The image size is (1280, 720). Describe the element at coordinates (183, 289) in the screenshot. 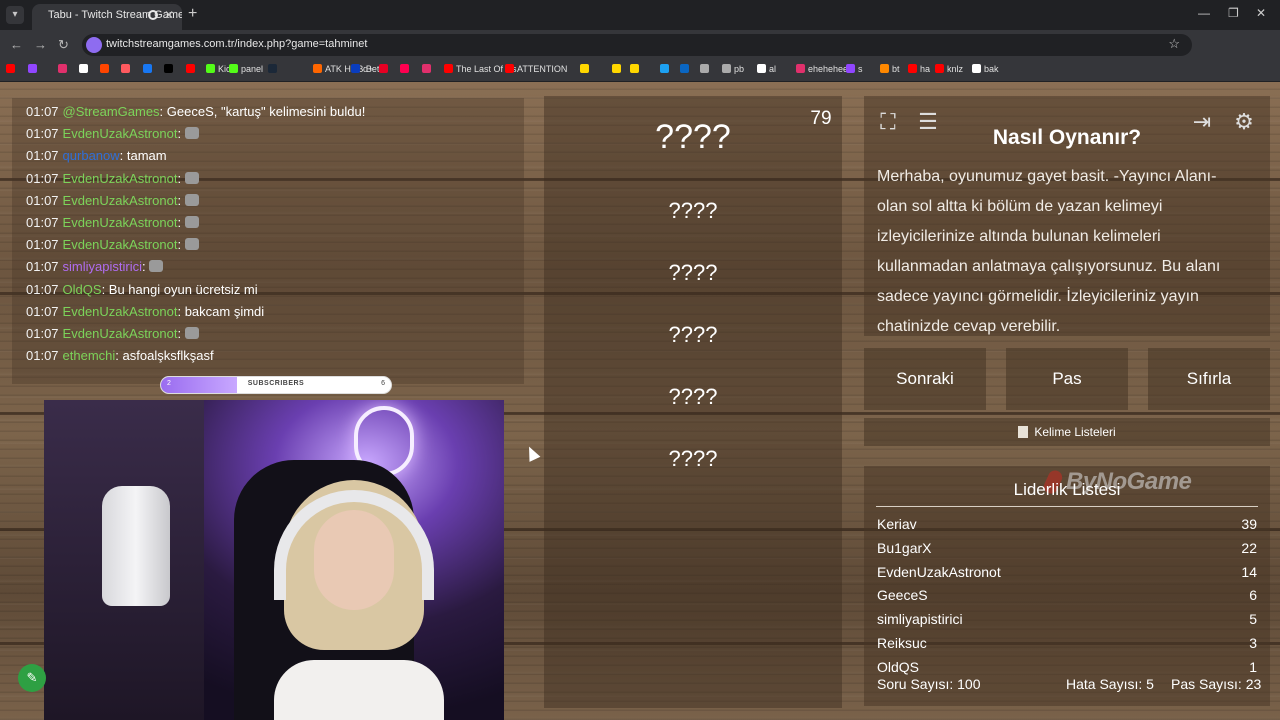

I see `chat-text: Bu hangi oyun ücretsiz mi` at that location.